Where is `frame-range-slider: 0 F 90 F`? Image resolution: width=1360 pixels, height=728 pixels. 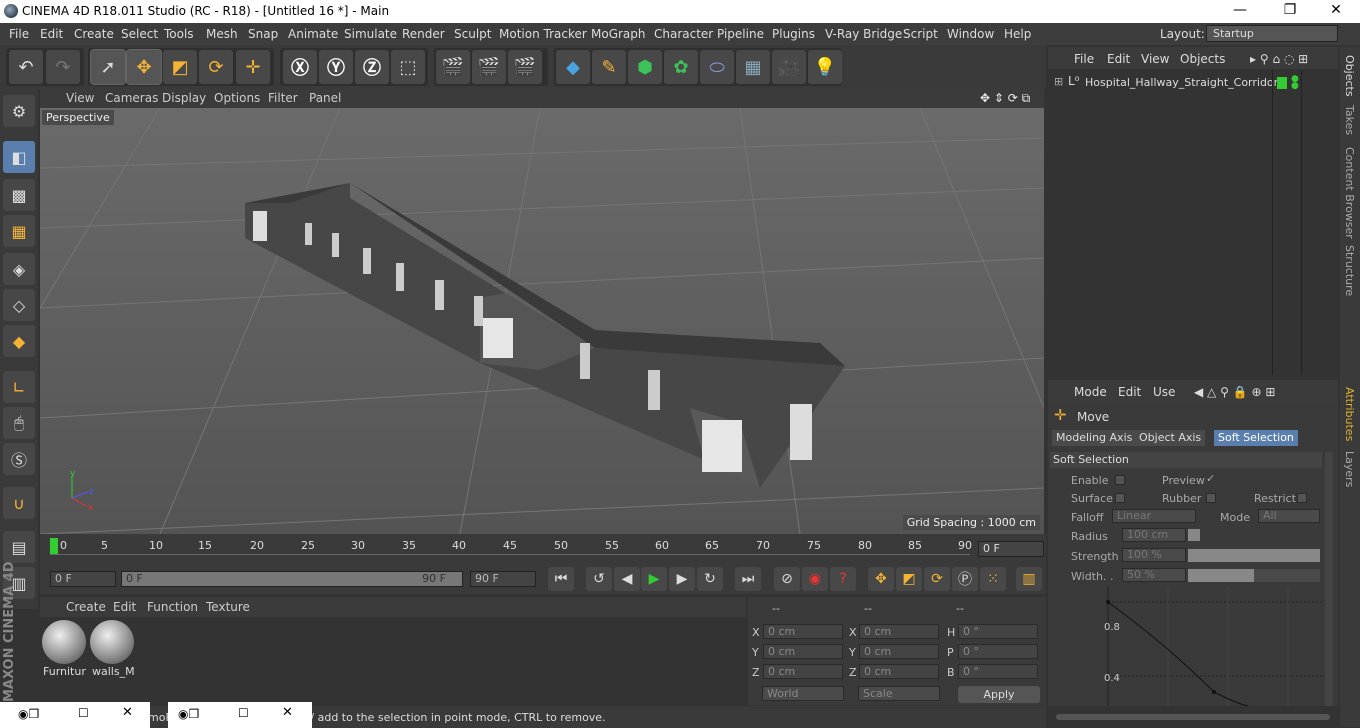
frame-range-slider: 0 F 90 F is located at coordinates (292, 579).